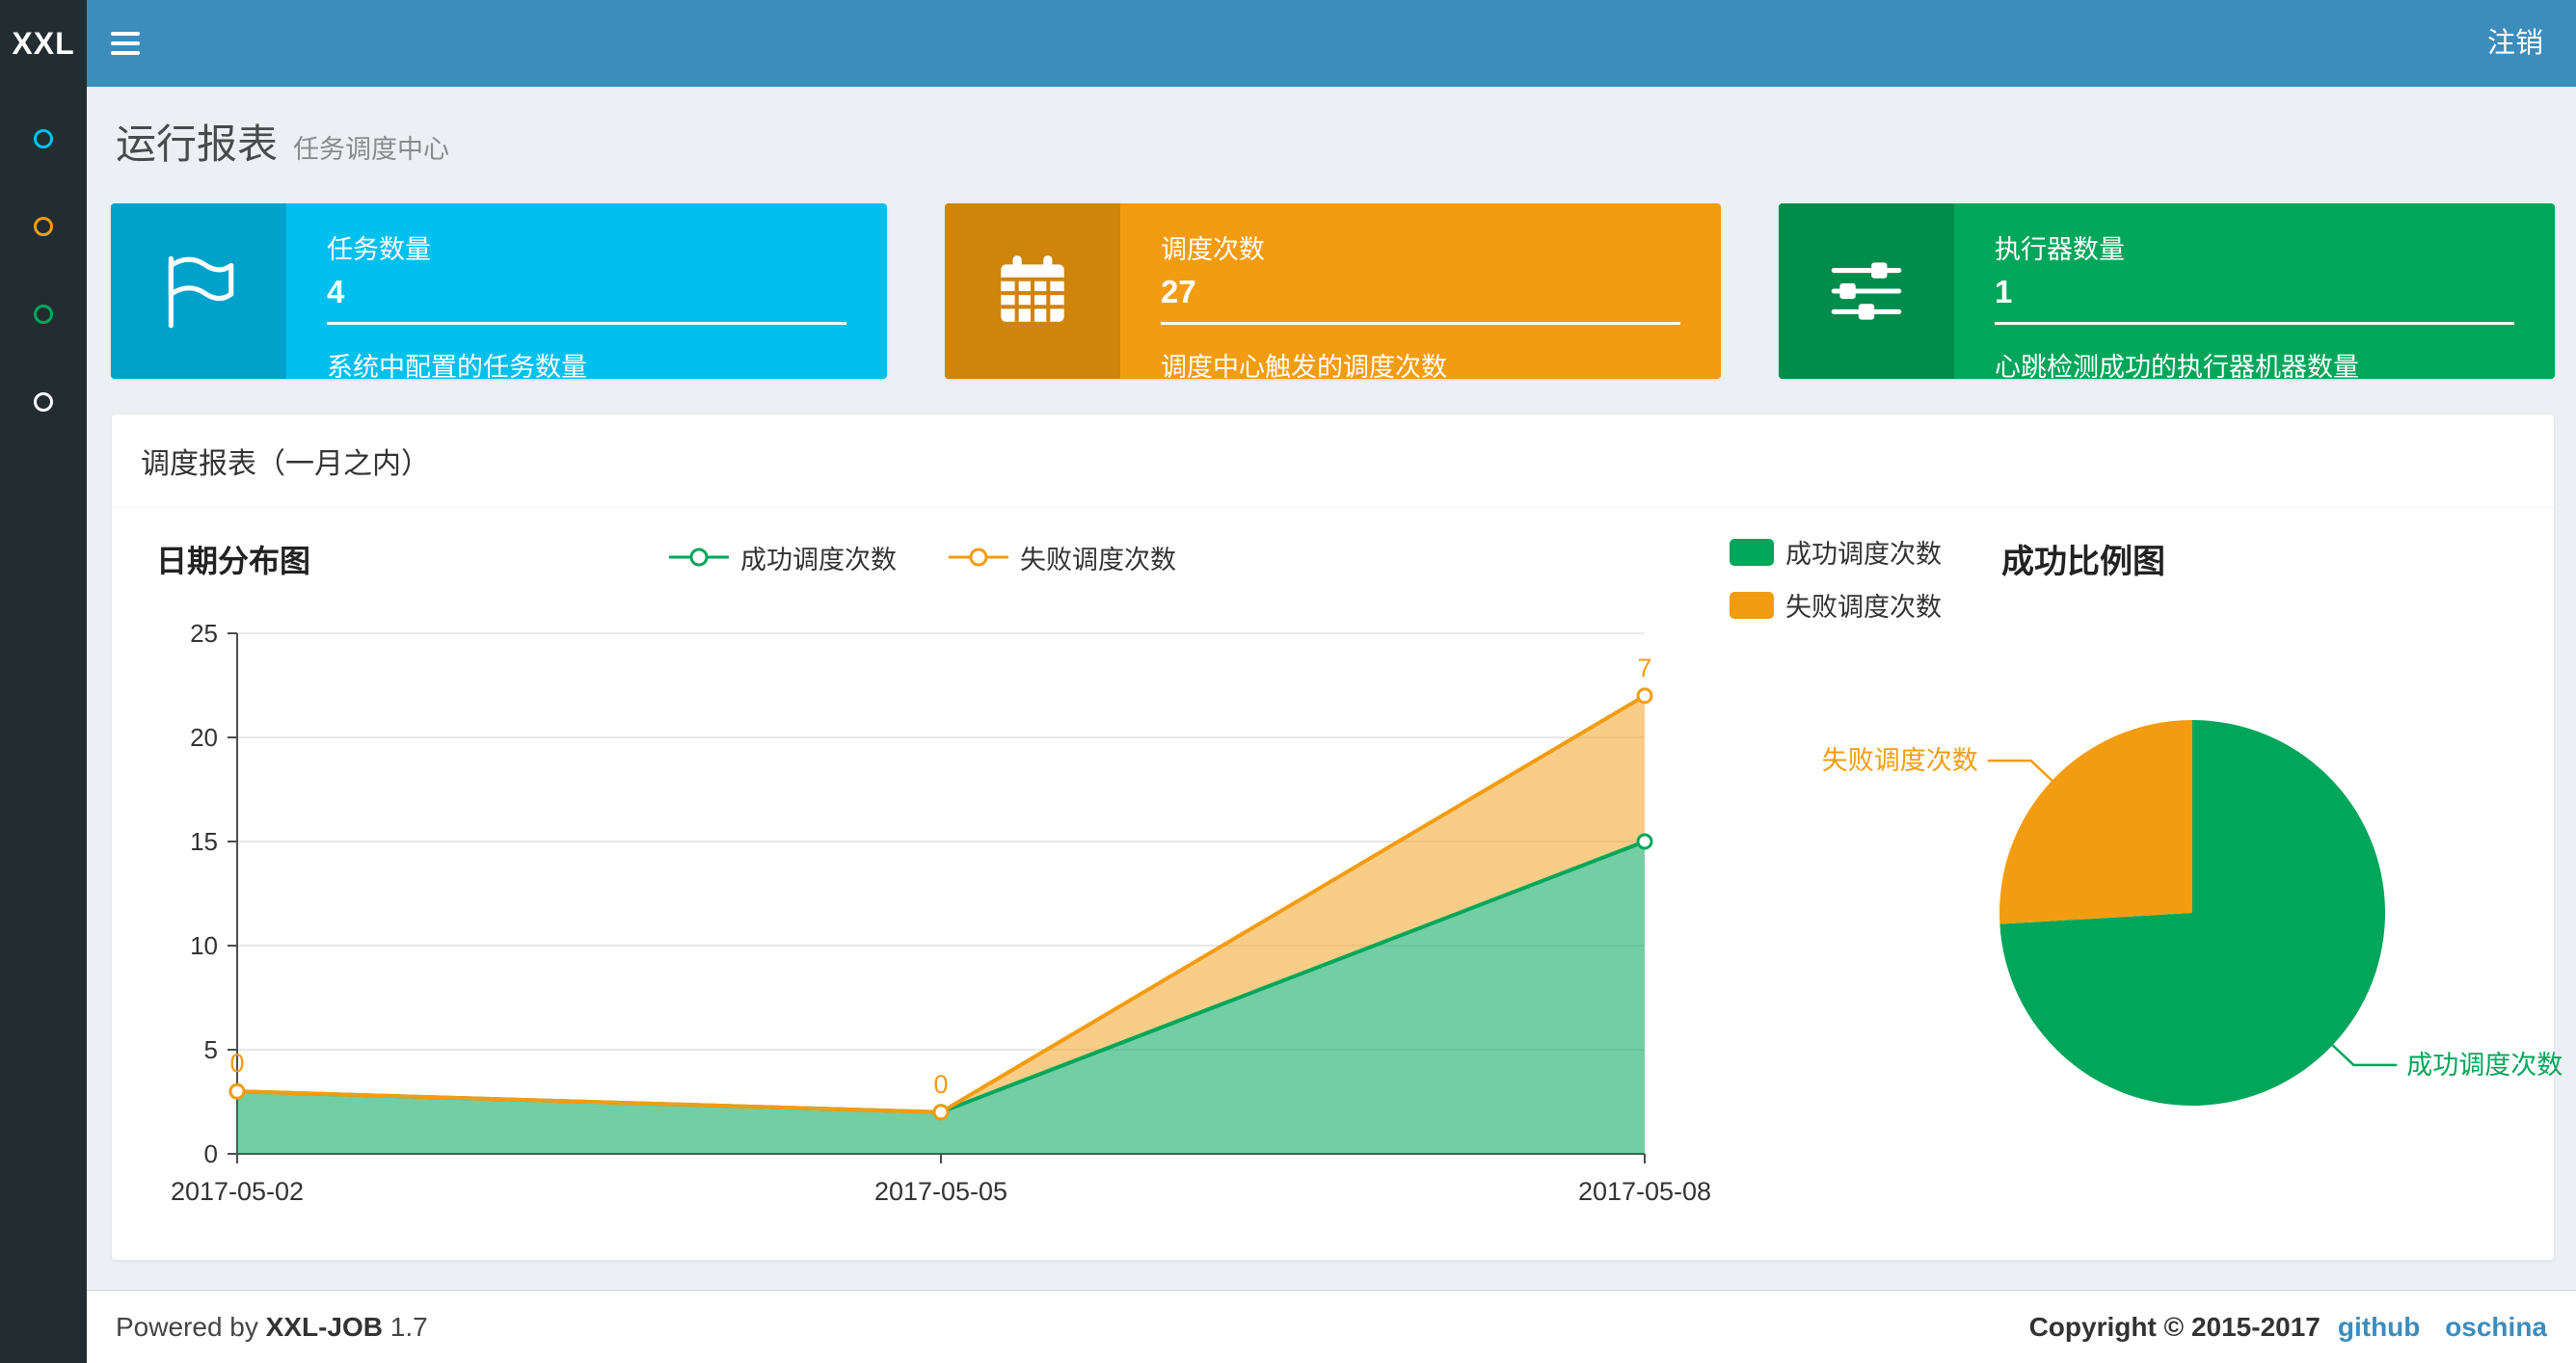  What do you see at coordinates (125, 34) in the screenshot?
I see `hamburger-icon` at bounding box center [125, 34].